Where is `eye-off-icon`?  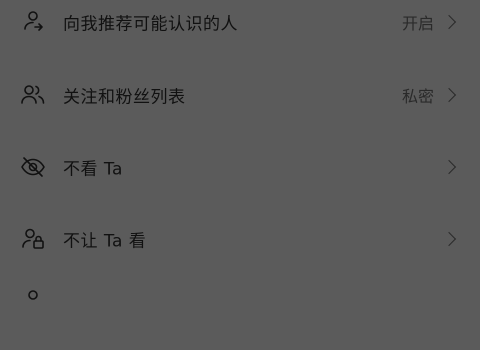 eye-off-icon is located at coordinates (33, 167).